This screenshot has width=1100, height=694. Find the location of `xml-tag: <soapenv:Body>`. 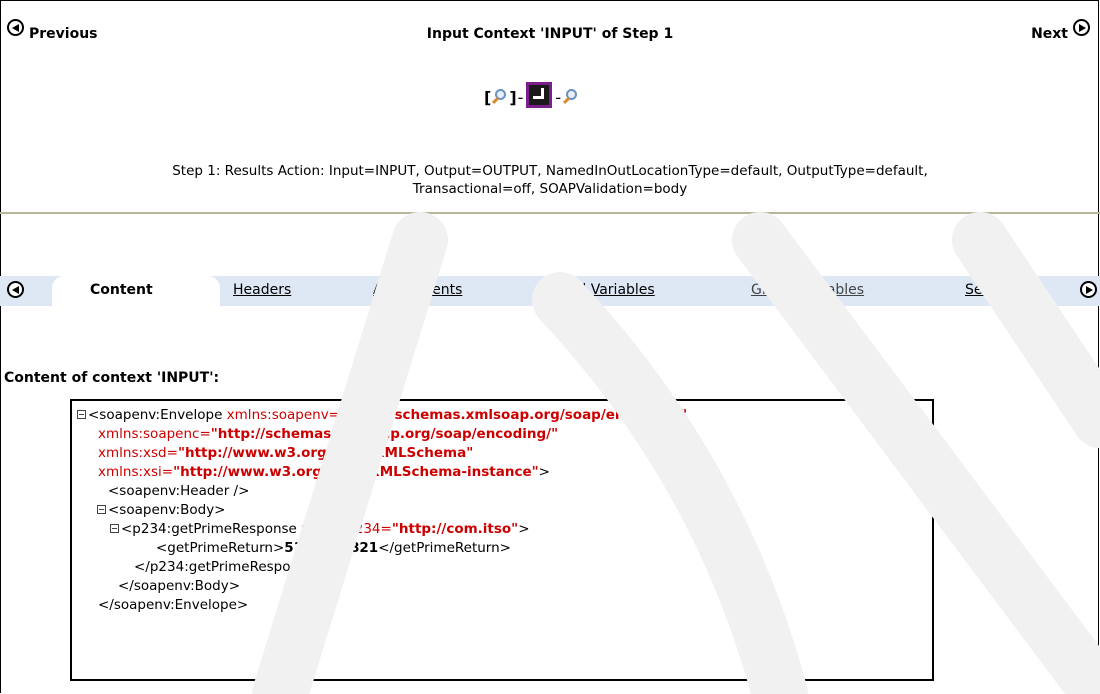

xml-tag: <soapenv:Body> is located at coordinates (167, 510).